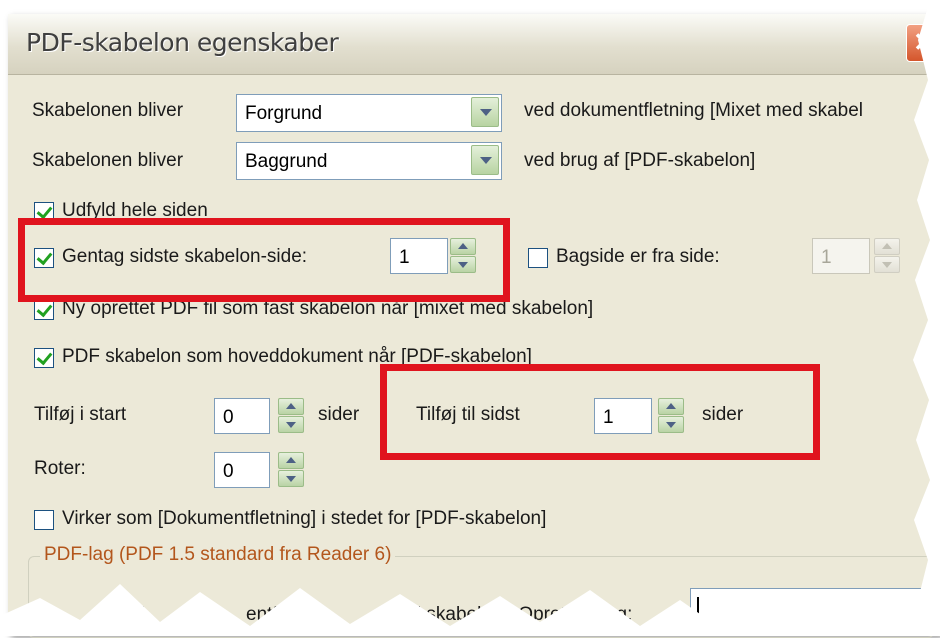  Describe the element at coordinates (80, 414) in the screenshot. I see `add-start-label: Tilføj i start` at that location.